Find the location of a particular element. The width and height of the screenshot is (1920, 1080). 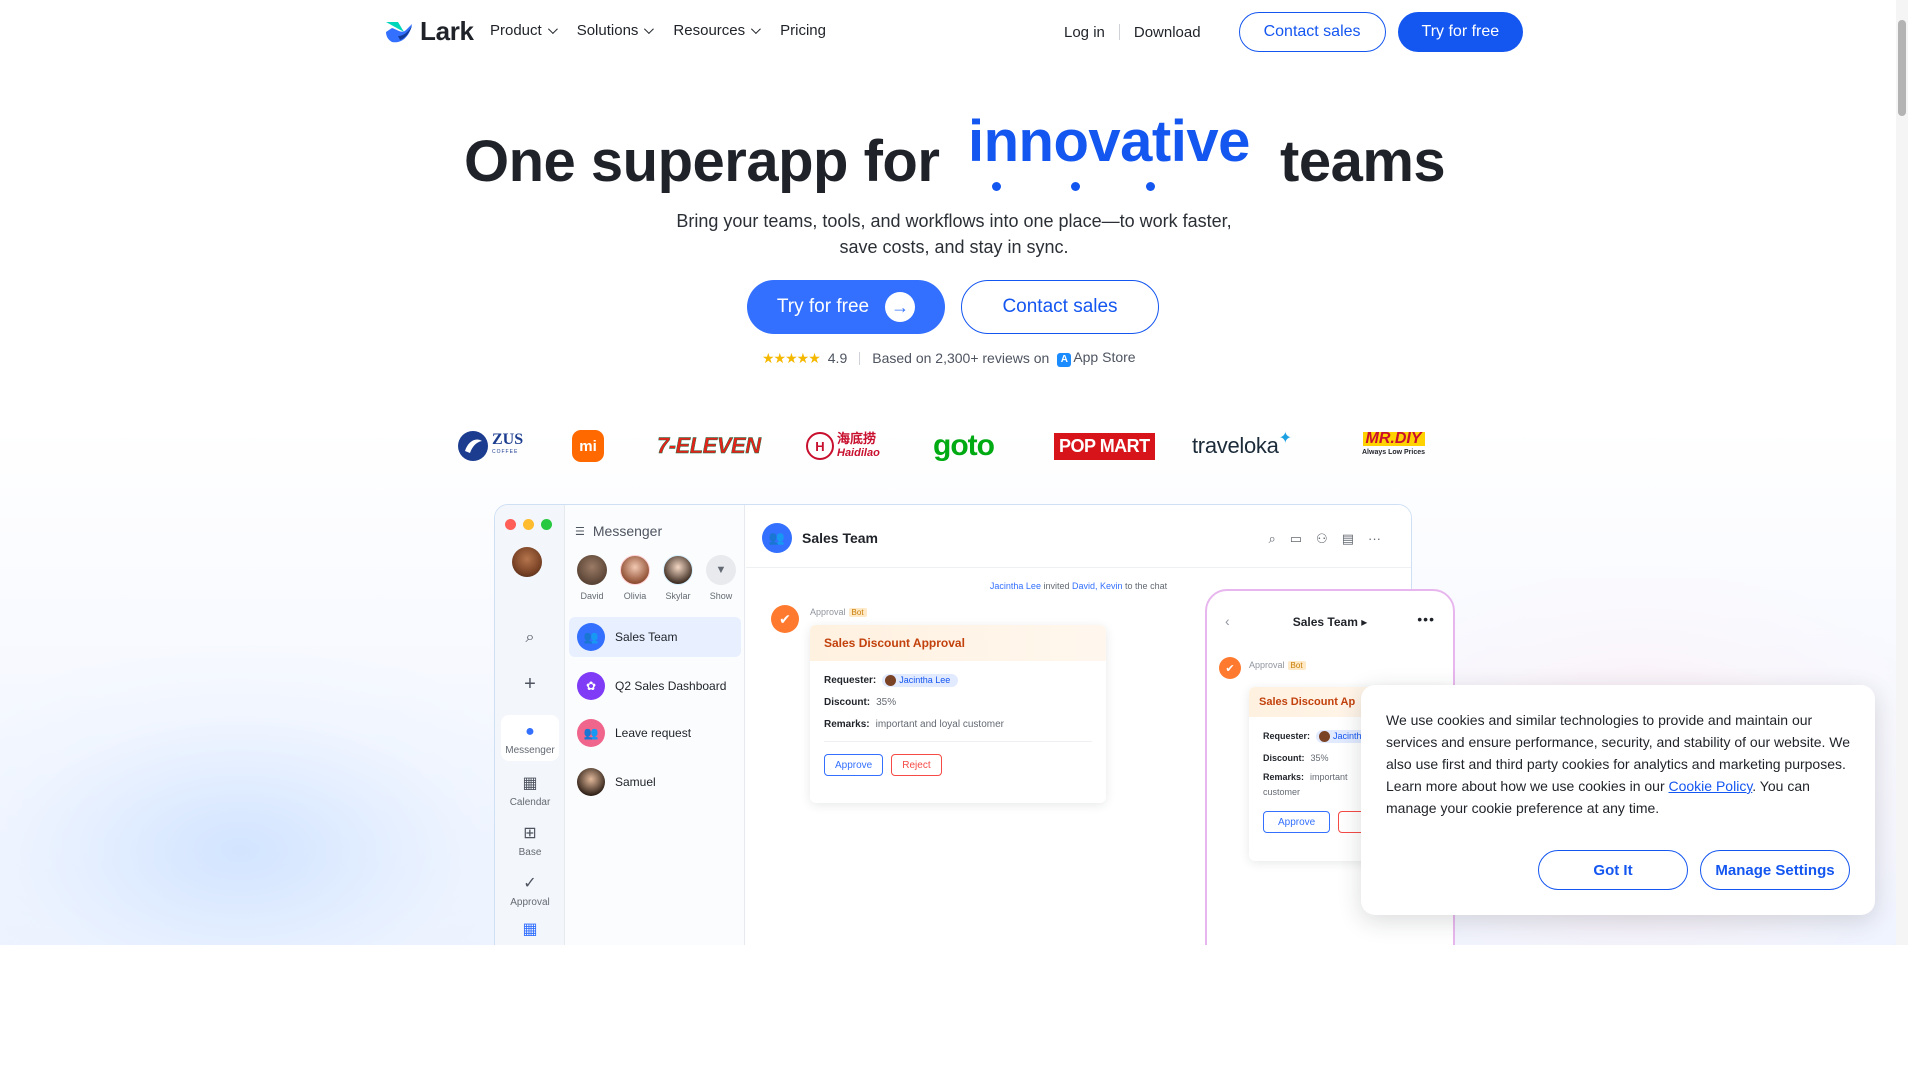

logo-xiaomi: mi is located at coordinates (588, 446).